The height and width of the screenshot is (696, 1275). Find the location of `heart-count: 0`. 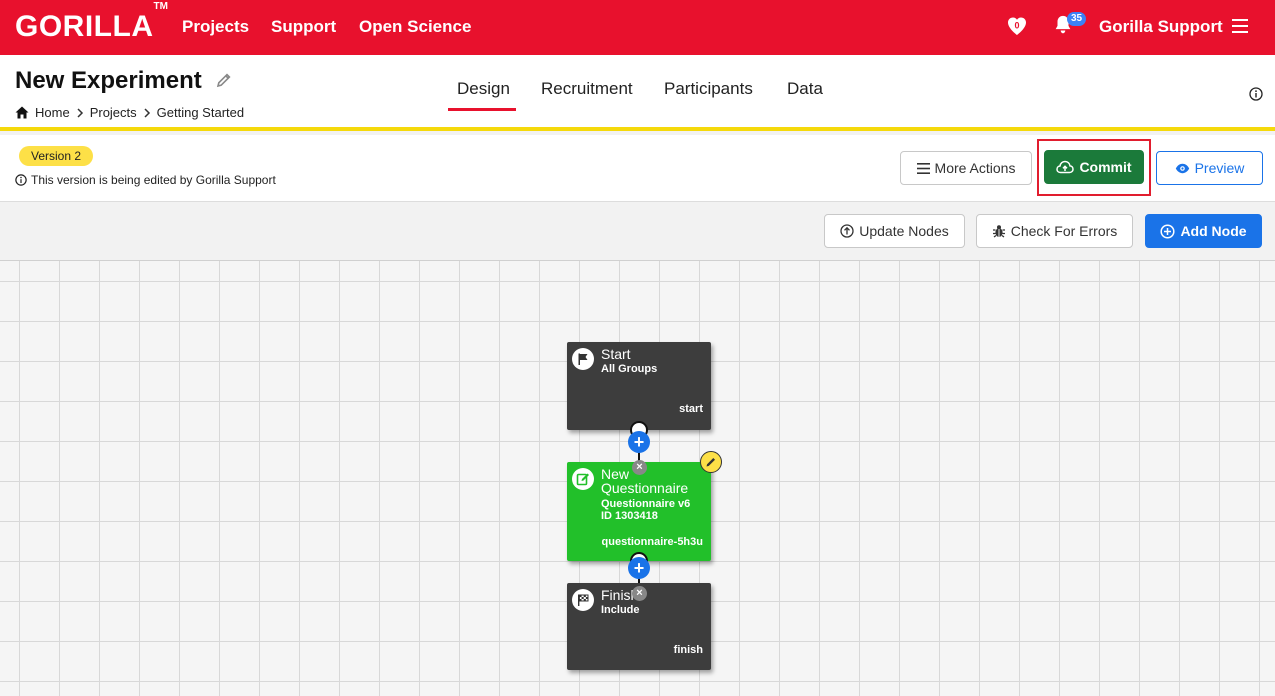

heart-count: 0 is located at coordinates (1016, 26).